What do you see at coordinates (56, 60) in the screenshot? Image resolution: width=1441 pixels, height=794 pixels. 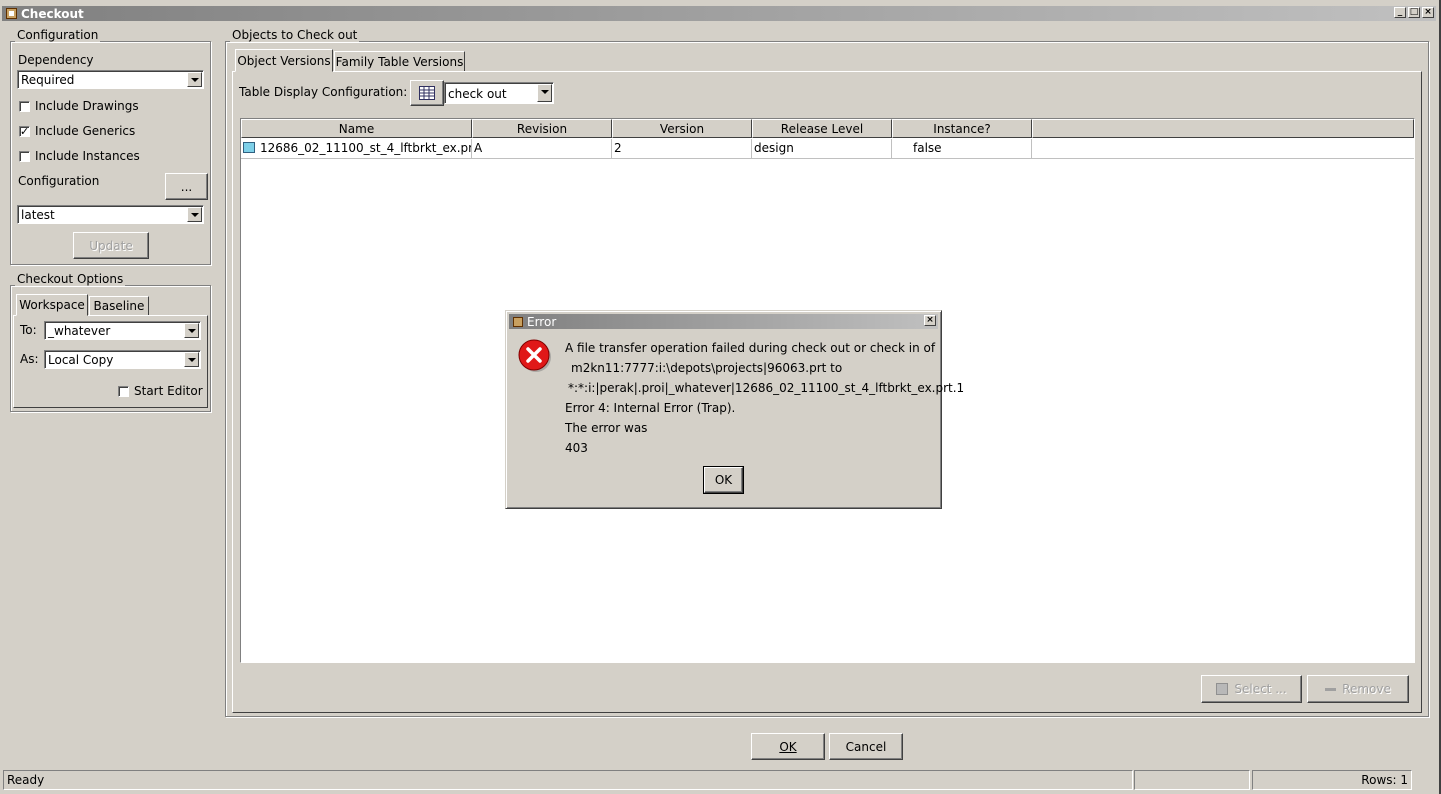 I see `dependency-label: Dependency` at bounding box center [56, 60].